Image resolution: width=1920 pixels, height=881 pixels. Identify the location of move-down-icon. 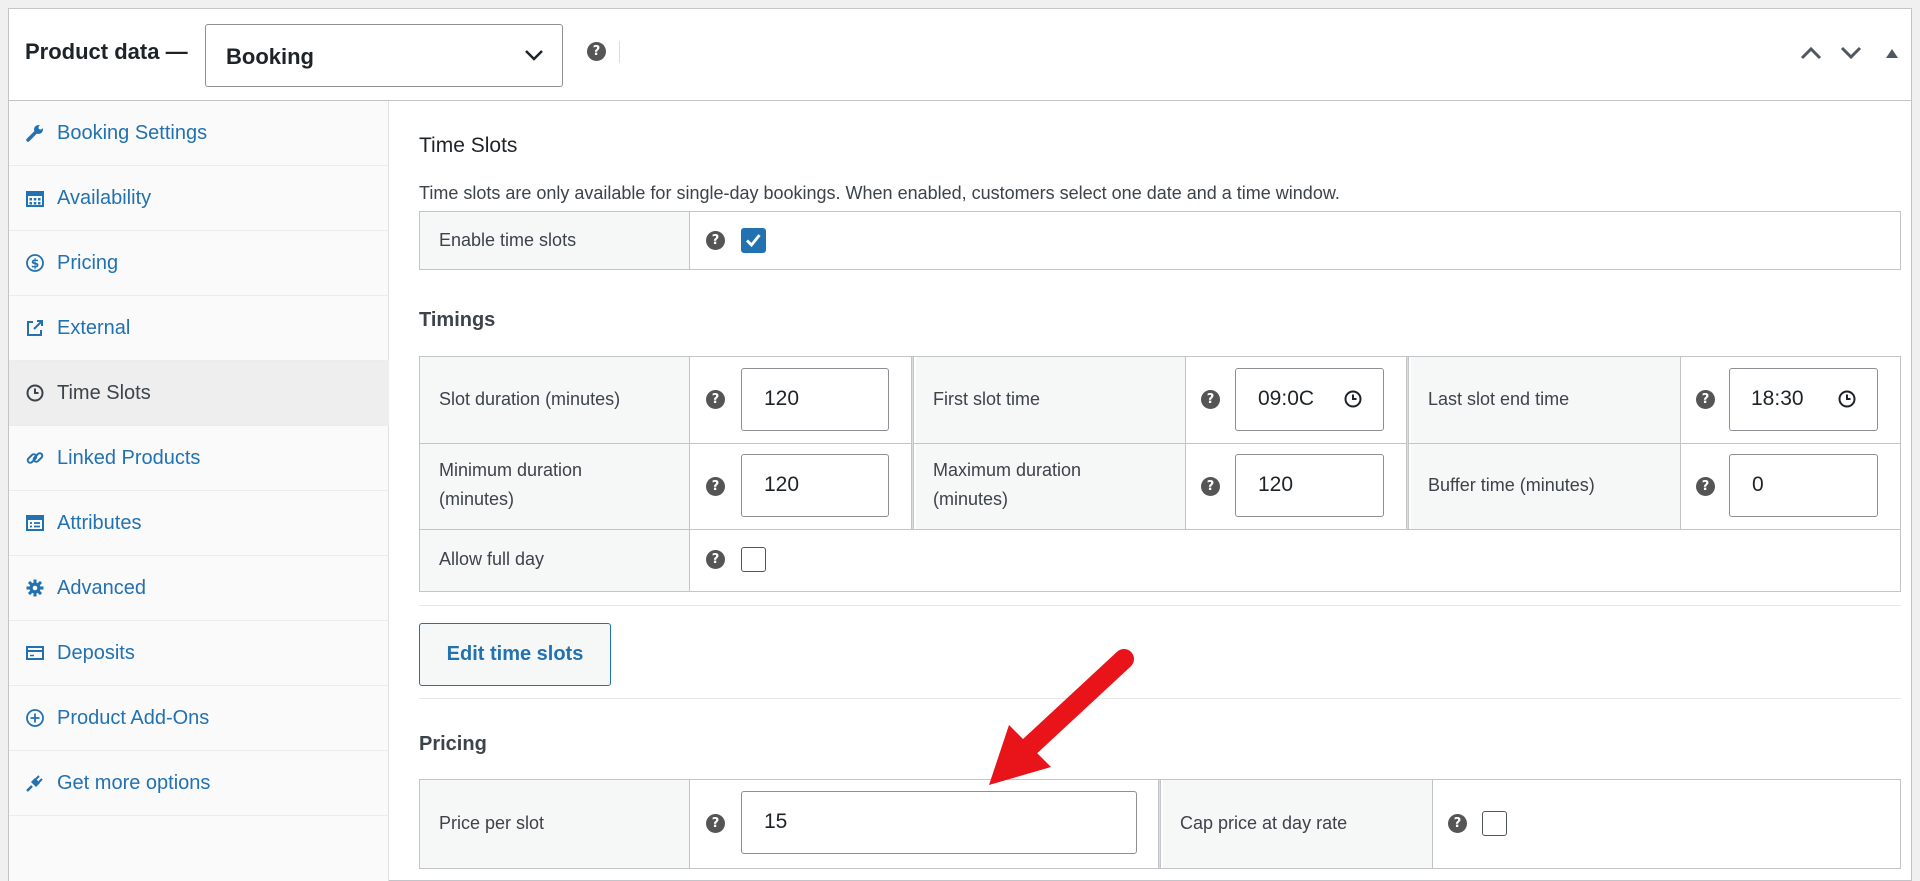
(1851, 53).